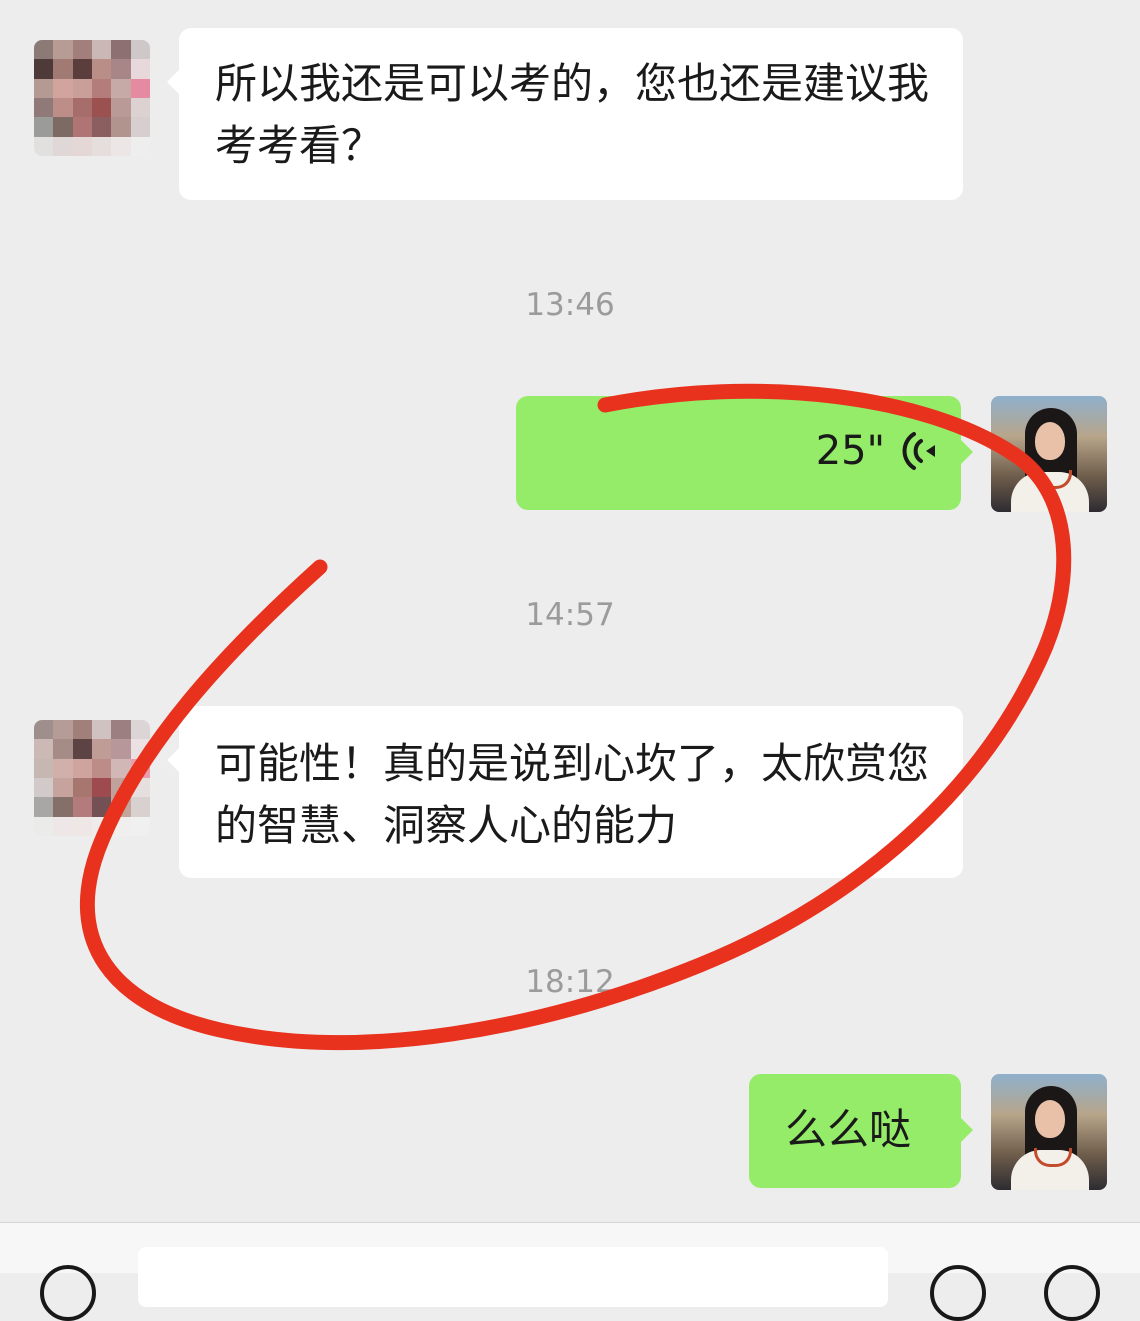 This screenshot has height=1321, width=1140. Describe the element at coordinates (744, 453) in the screenshot. I see `outgoing-voice-message: 25"` at that location.